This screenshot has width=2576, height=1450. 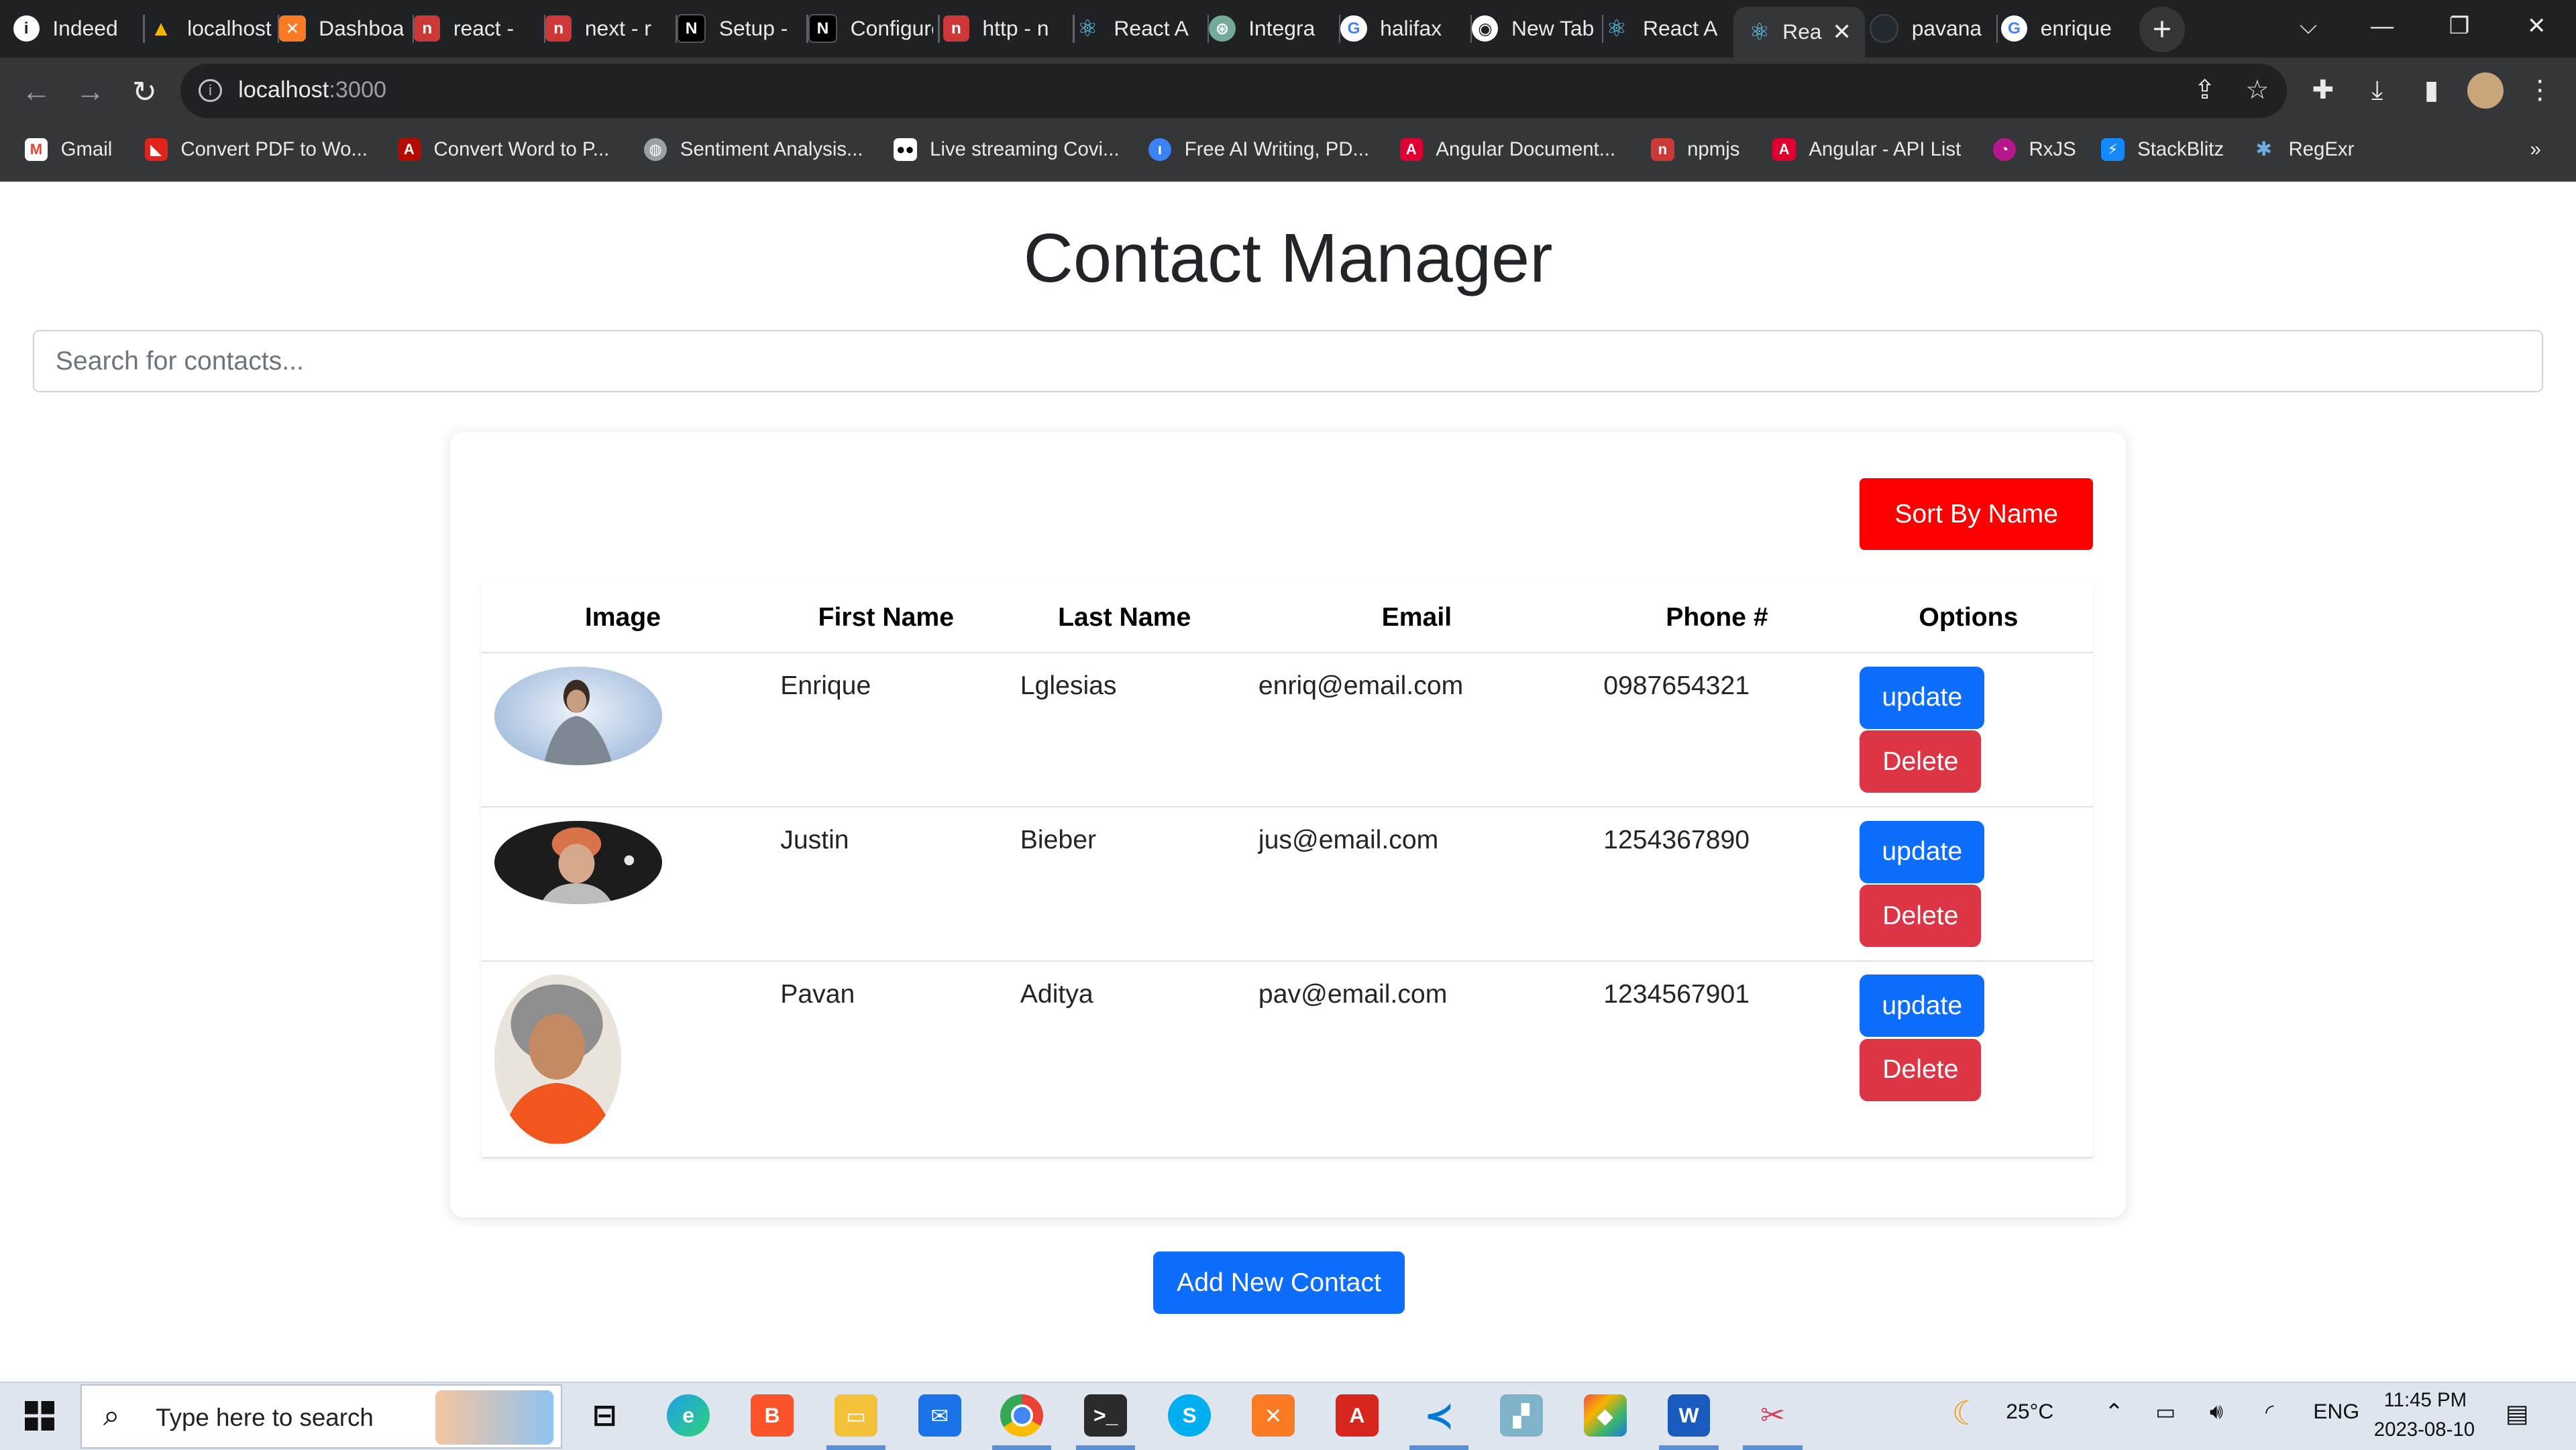 I want to click on download-icon: ⤓, so click(x=2377, y=90).